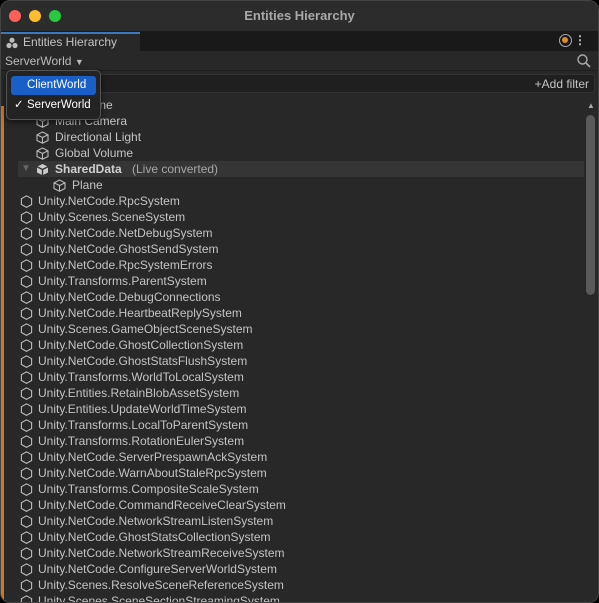 The width and height of the screenshot is (599, 603). What do you see at coordinates (59, 105) in the screenshot?
I see `menu-item-label: ServerWorld` at bounding box center [59, 105].